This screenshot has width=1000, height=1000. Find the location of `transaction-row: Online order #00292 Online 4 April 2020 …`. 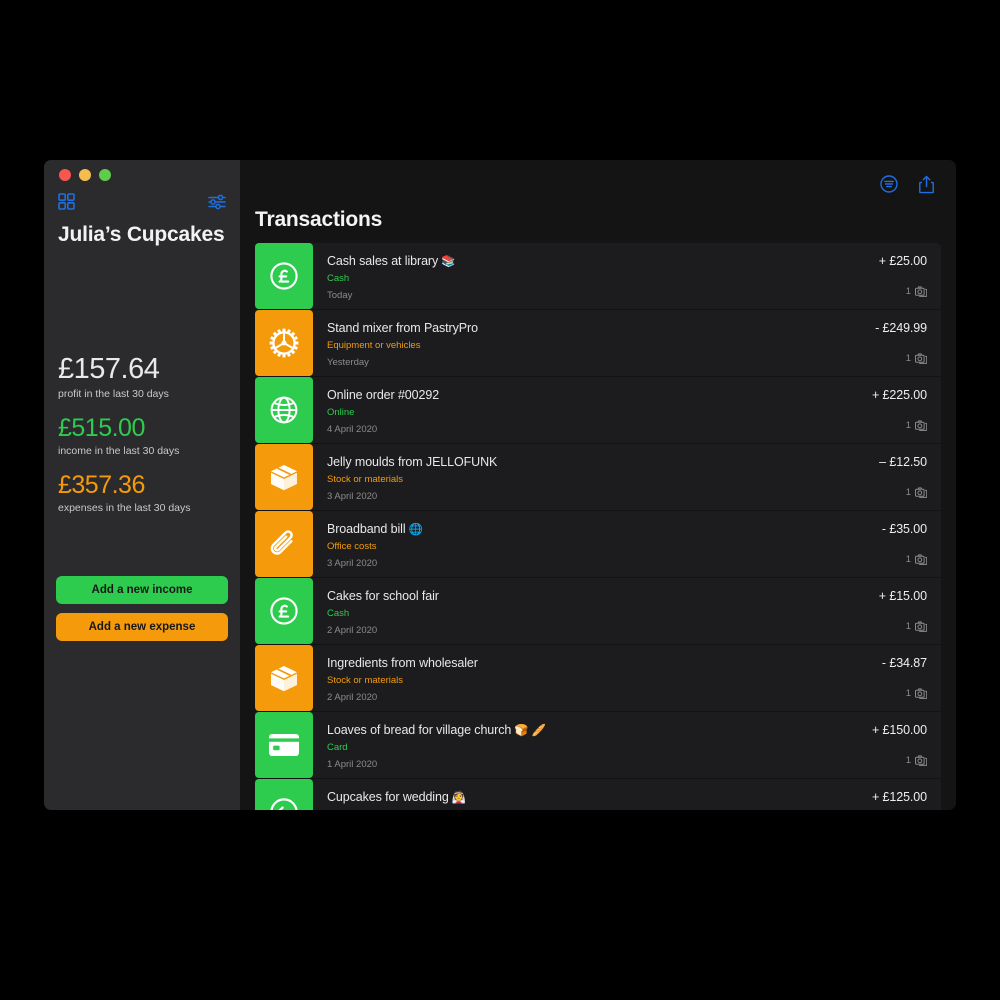

transaction-row: Online order #00292 Online 4 April 2020 … is located at coordinates (598, 410).